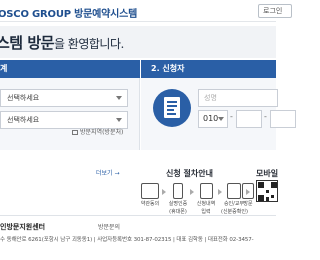 The height and width of the screenshot is (260, 320). What do you see at coordinates (102, 132) in the screenshot?
I see `location-lookup-label: 방문지역(방문처)` at bounding box center [102, 132].